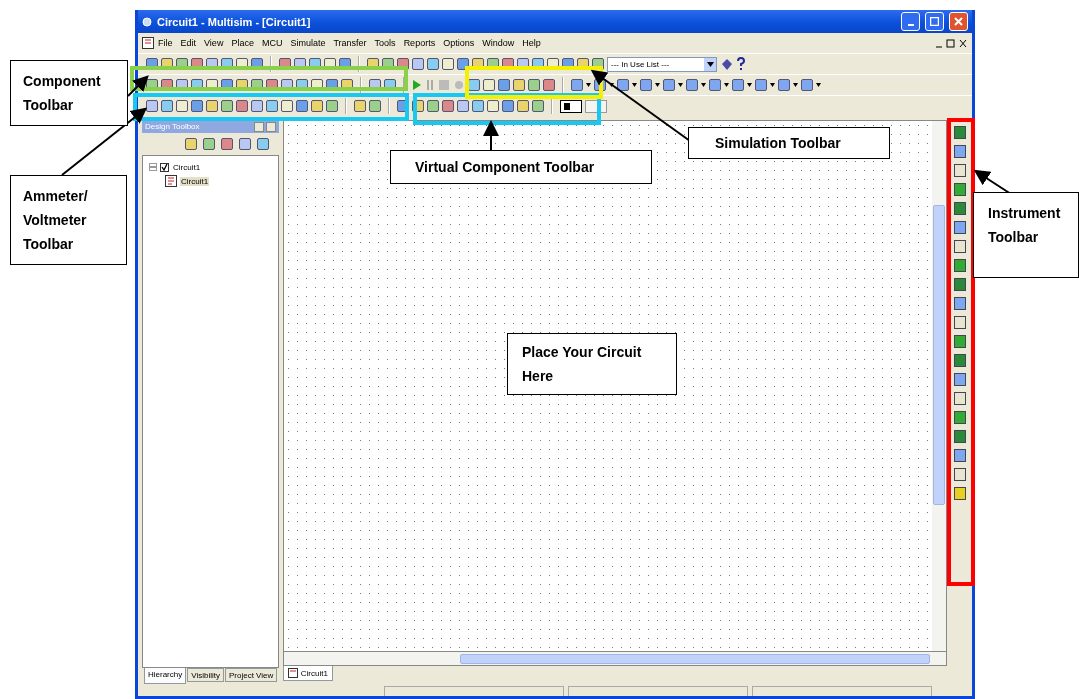 Image resolution: width=1079 pixels, height=699 pixels. I want to click on minimize-icon, so click(258, 126).